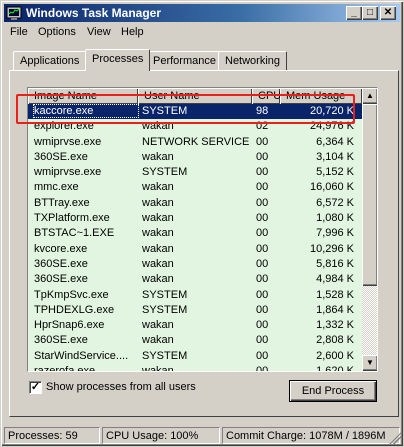  I want to click on cell-mem-usage: 1,620 K, so click(335, 368).